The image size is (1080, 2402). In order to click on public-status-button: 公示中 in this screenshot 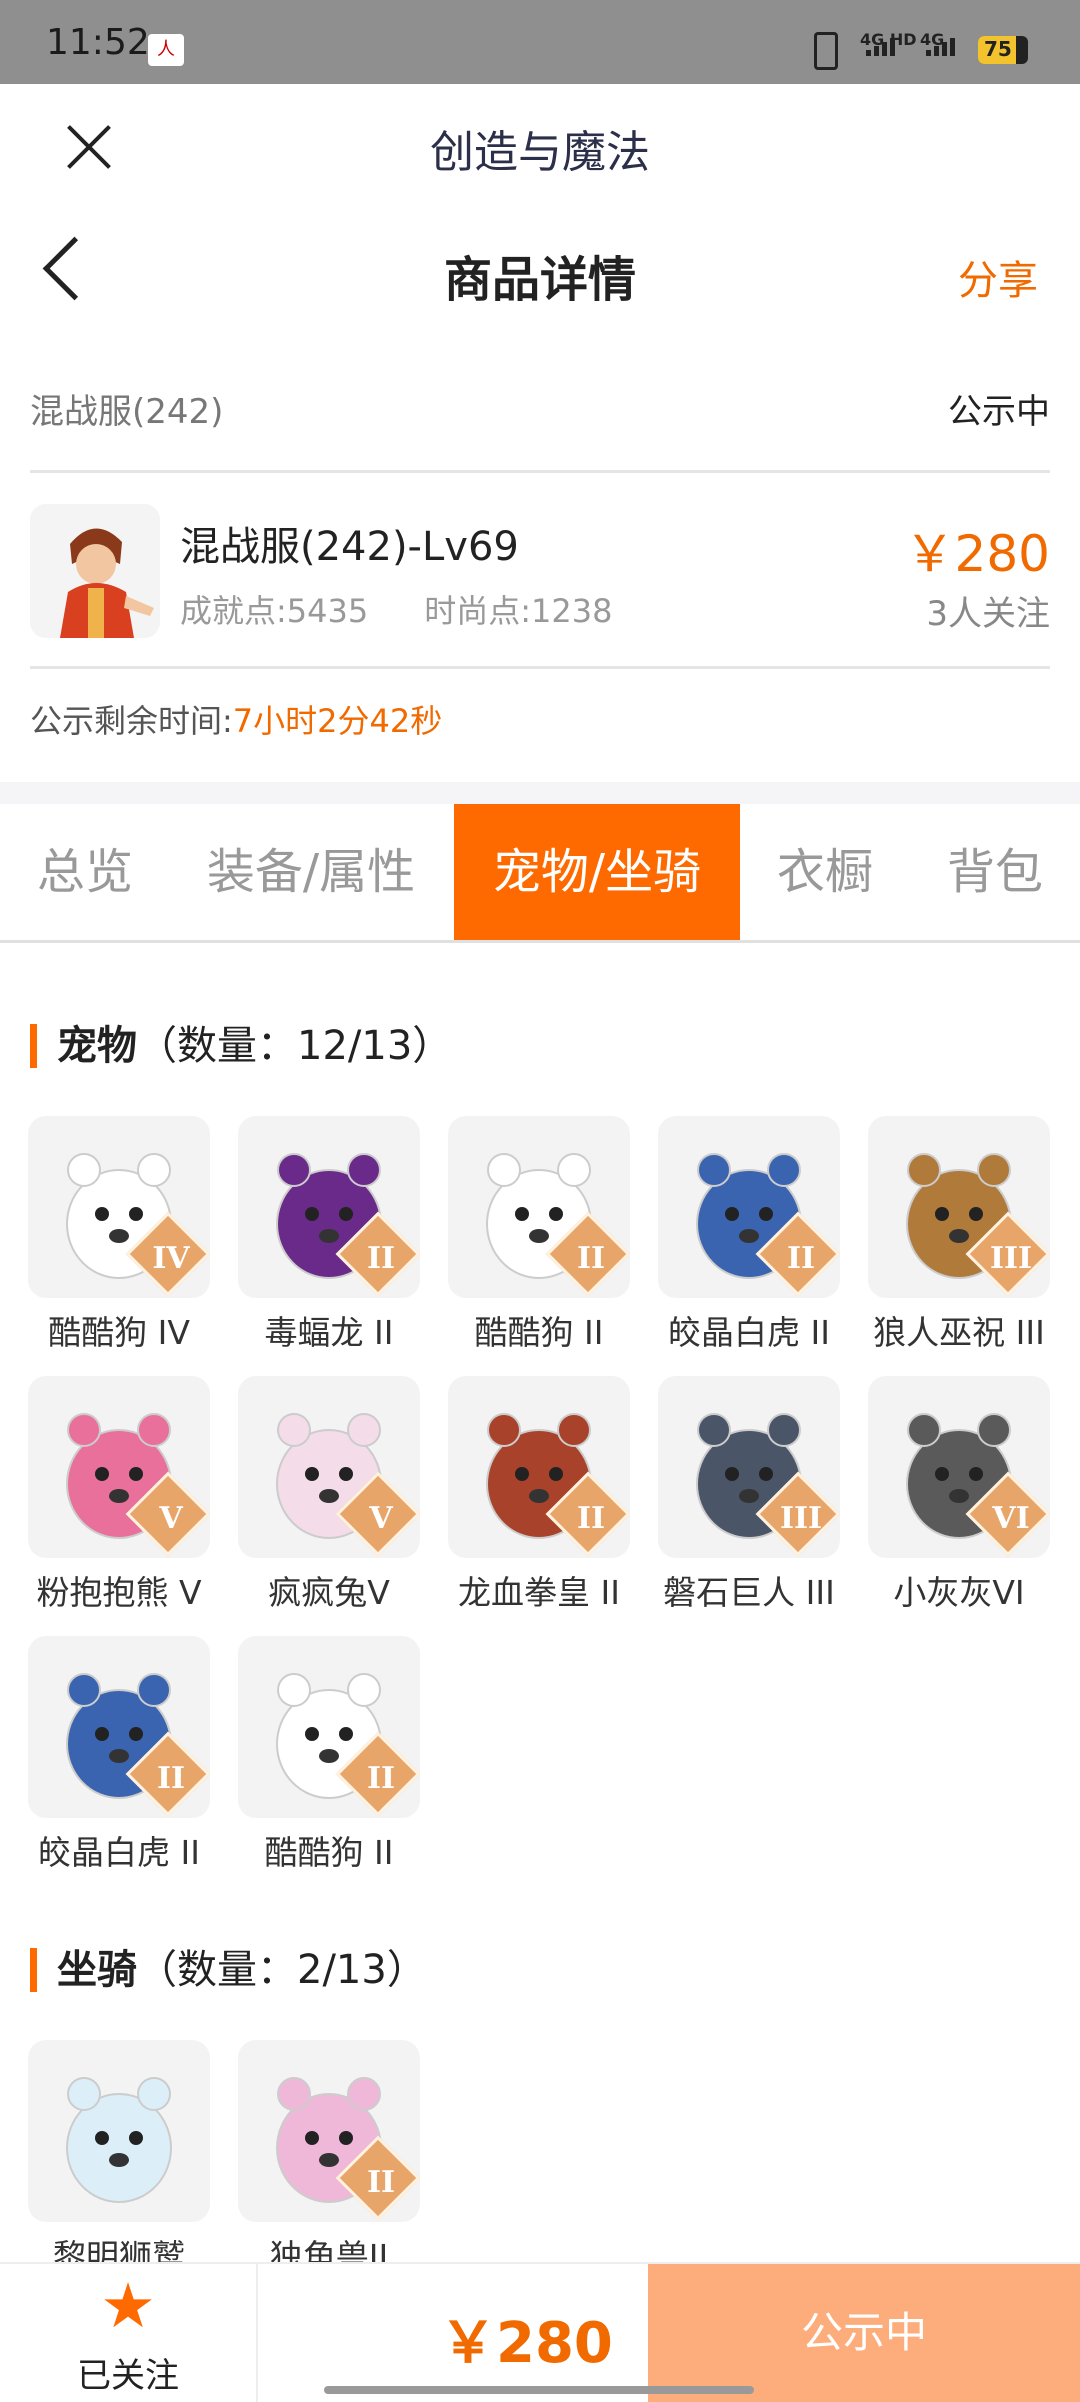, I will do `click(864, 2333)`.